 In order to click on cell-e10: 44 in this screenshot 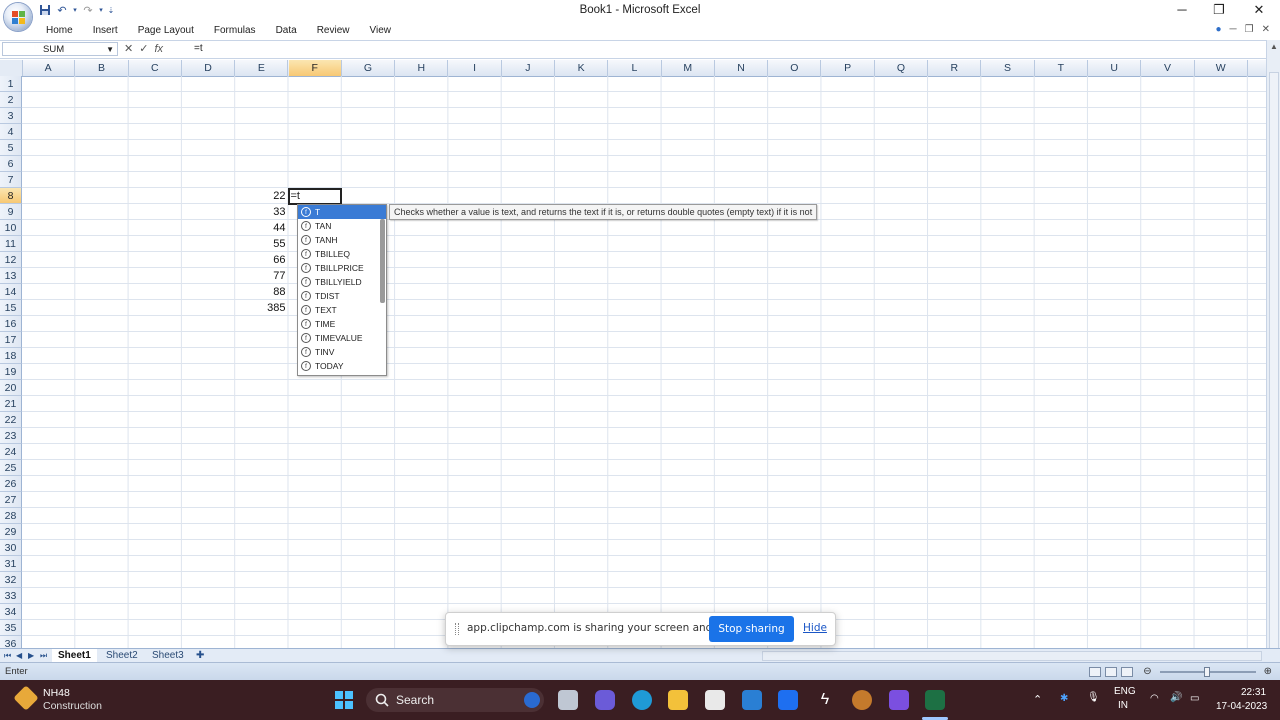, I will do `click(260, 228)`.